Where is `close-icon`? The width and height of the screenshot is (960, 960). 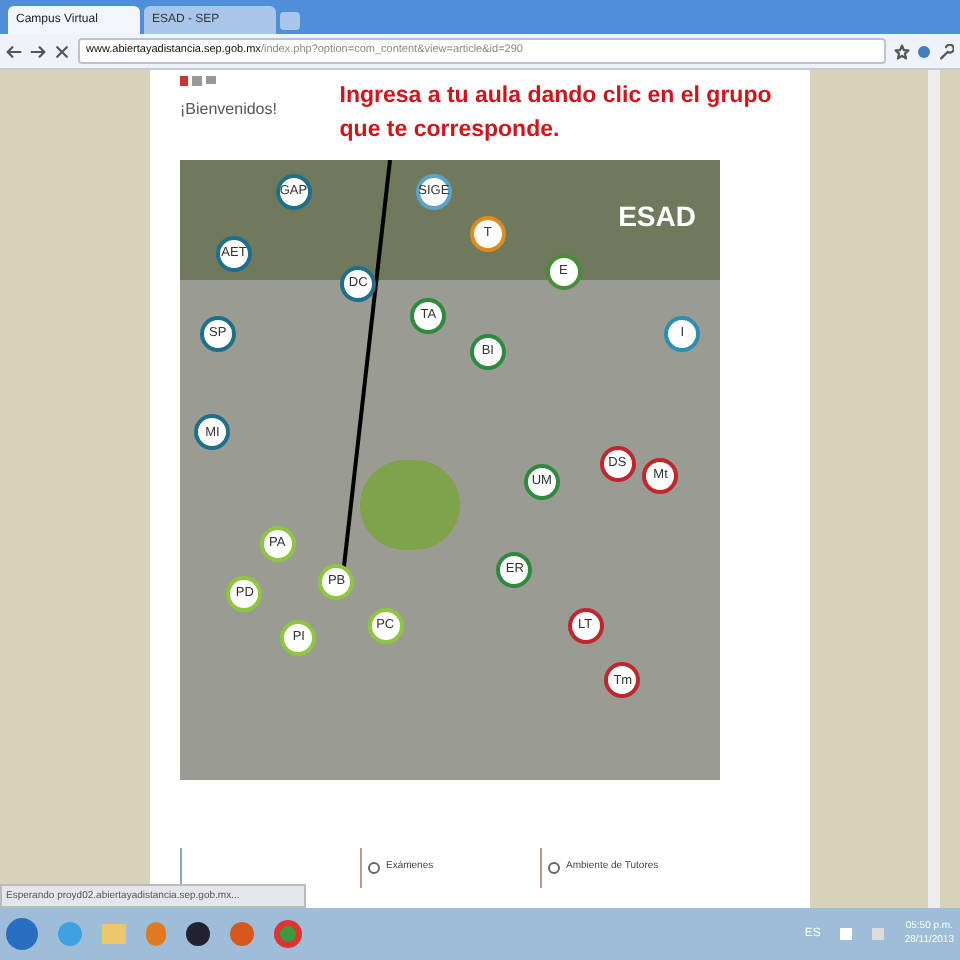 close-icon is located at coordinates (62, 51).